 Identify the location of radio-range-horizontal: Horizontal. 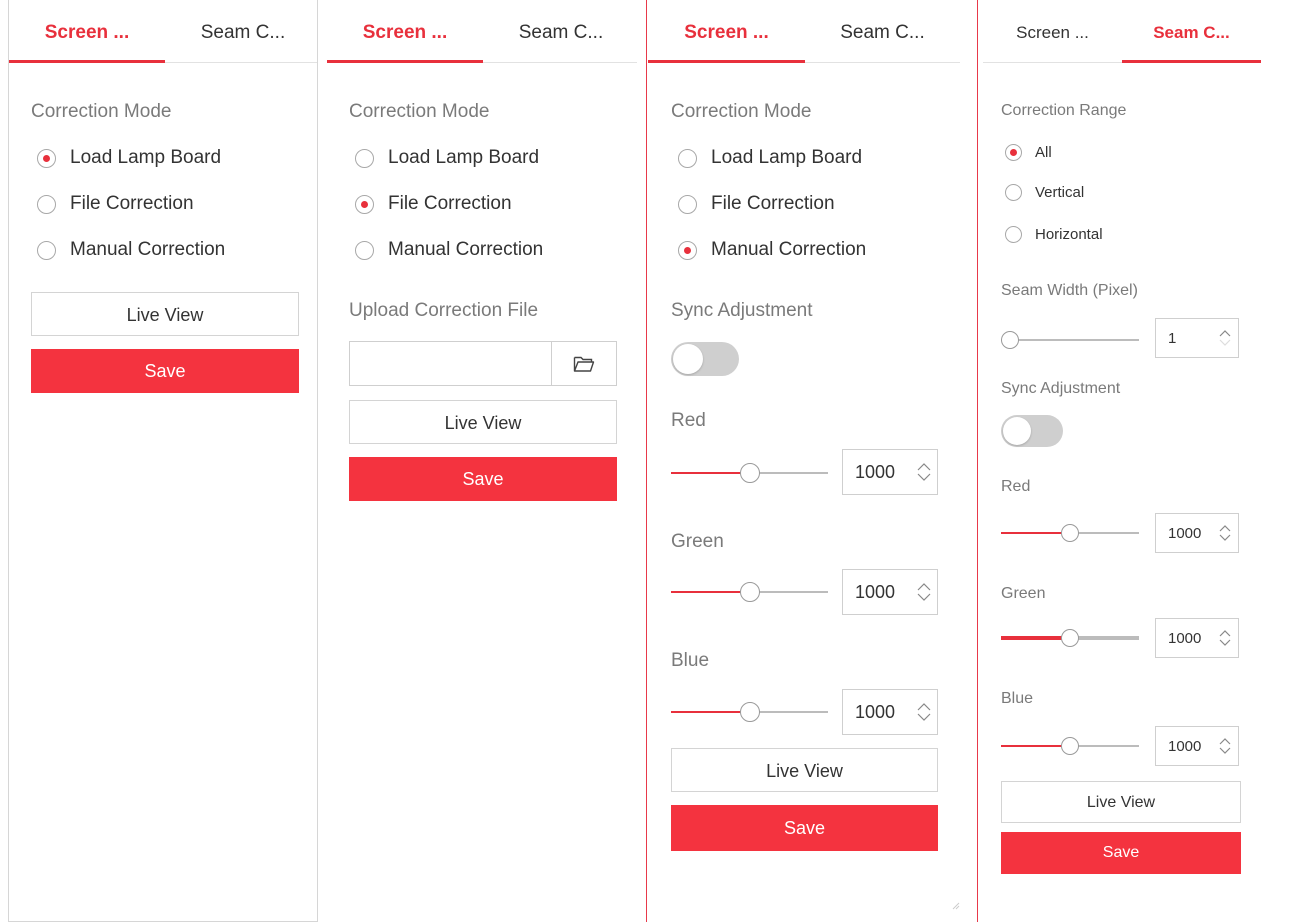
(1054, 234).